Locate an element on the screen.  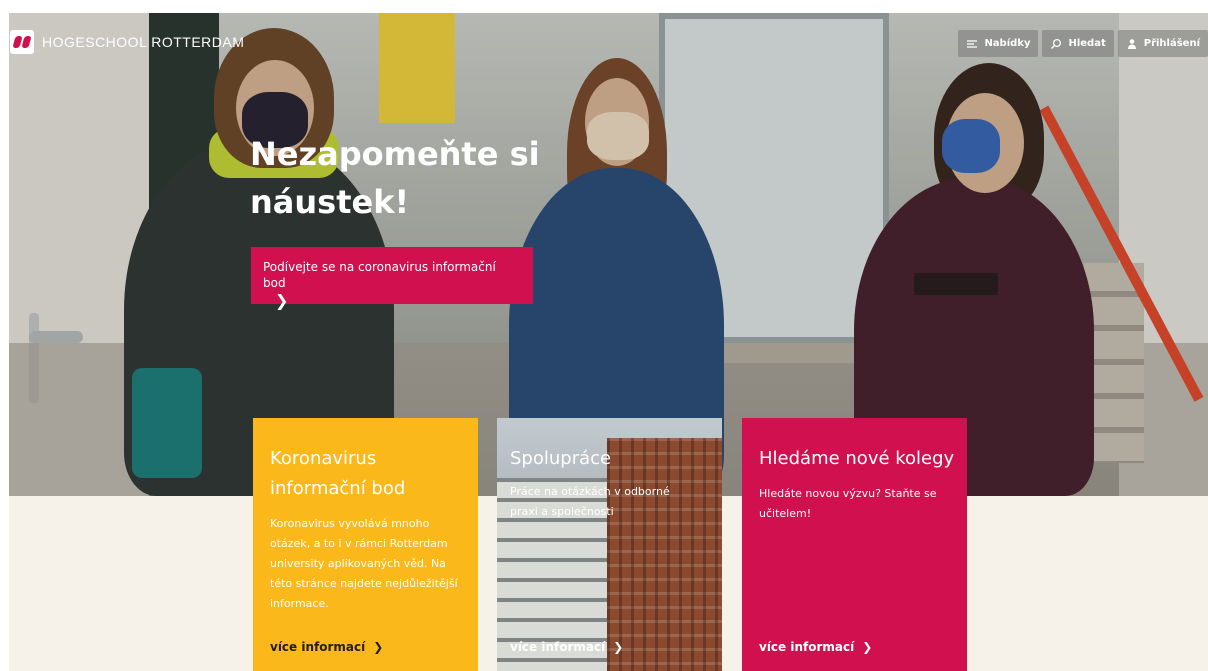
user-icon is located at coordinates (1131, 43).